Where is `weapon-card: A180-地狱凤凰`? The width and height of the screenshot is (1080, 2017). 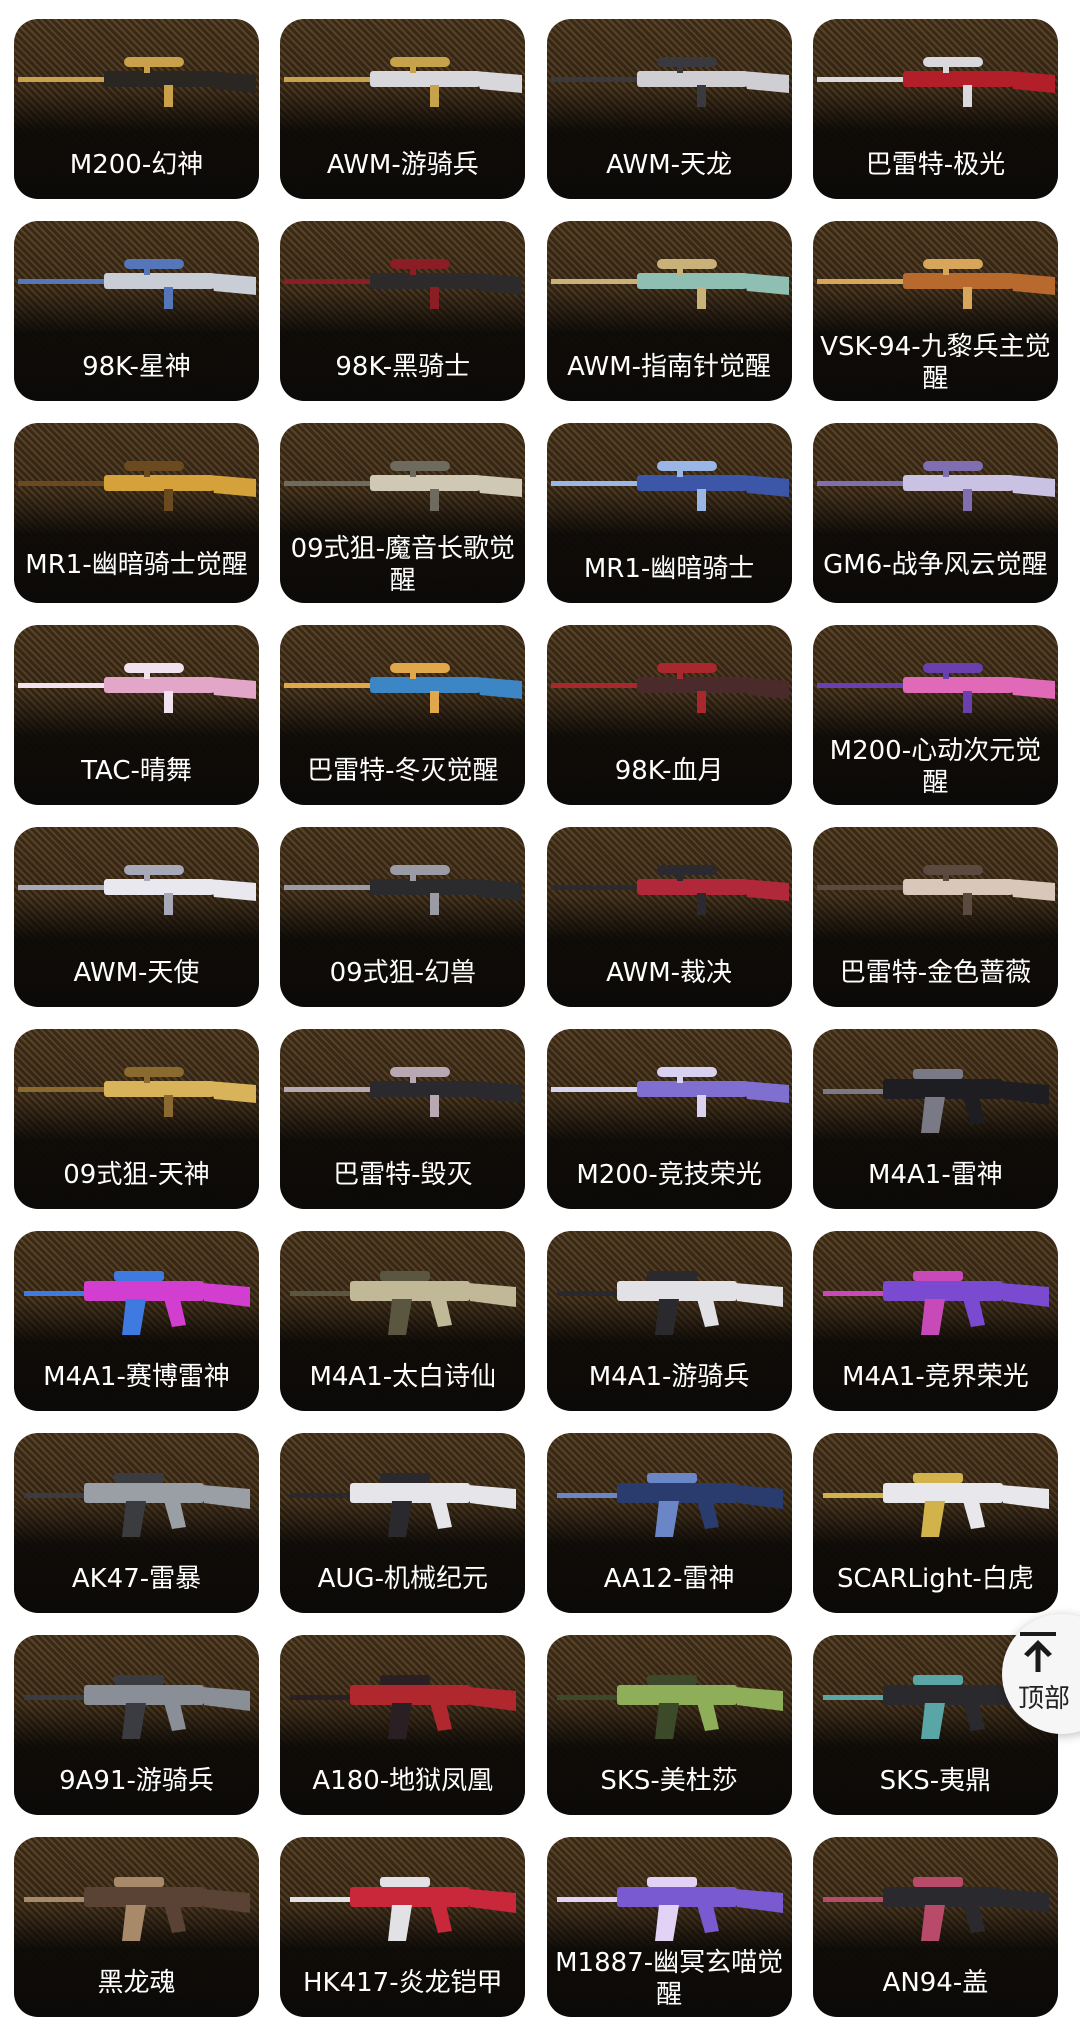
weapon-card: A180-地狱凤凰 is located at coordinates (403, 1725).